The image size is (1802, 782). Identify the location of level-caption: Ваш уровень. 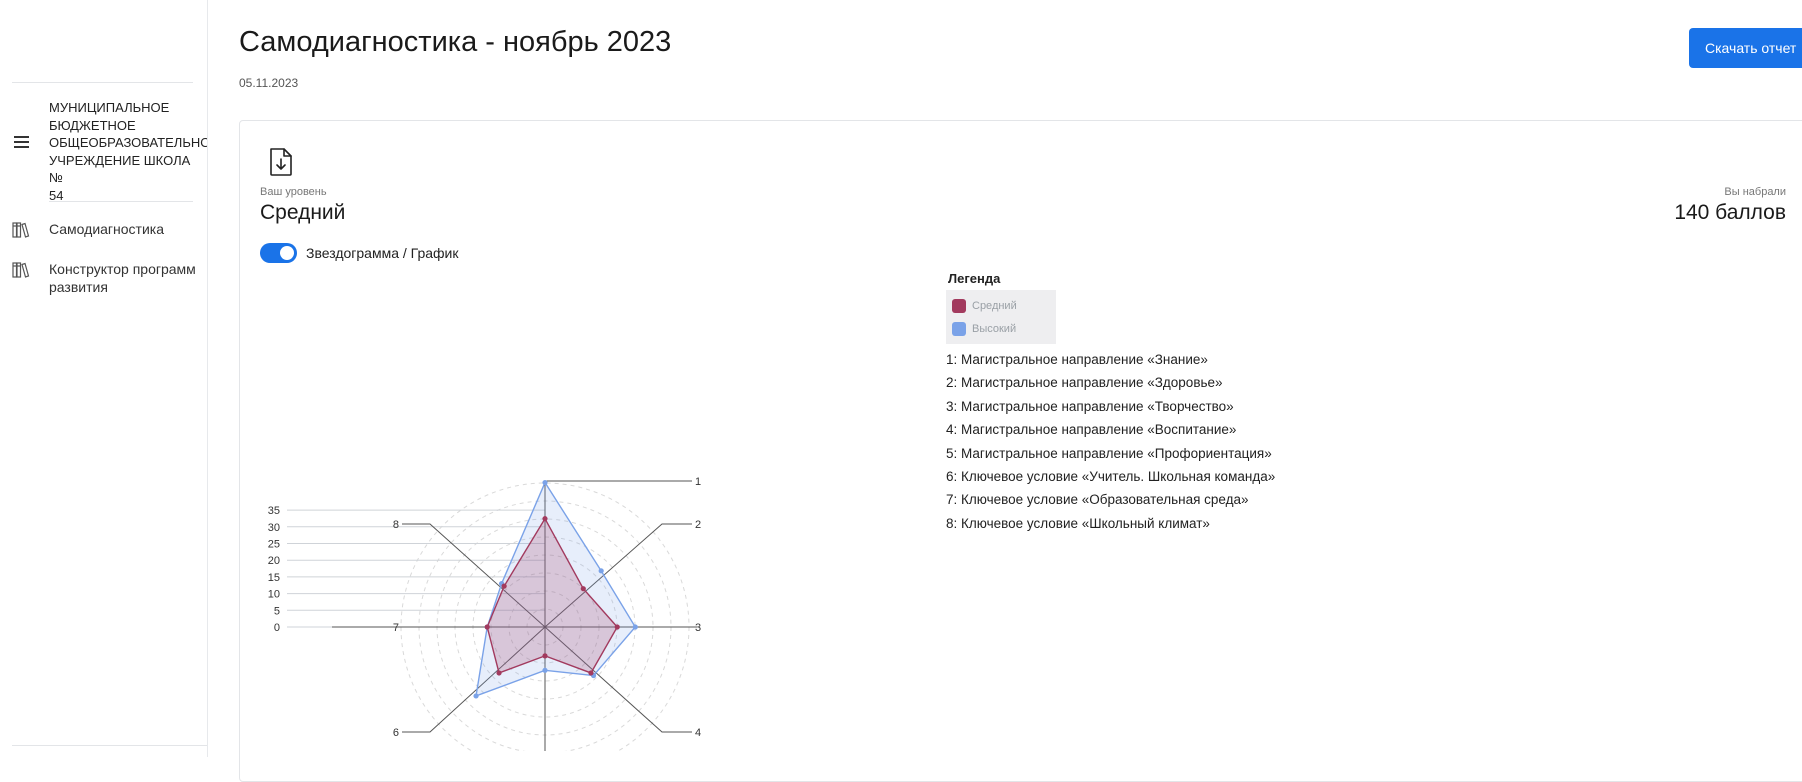
(293, 192).